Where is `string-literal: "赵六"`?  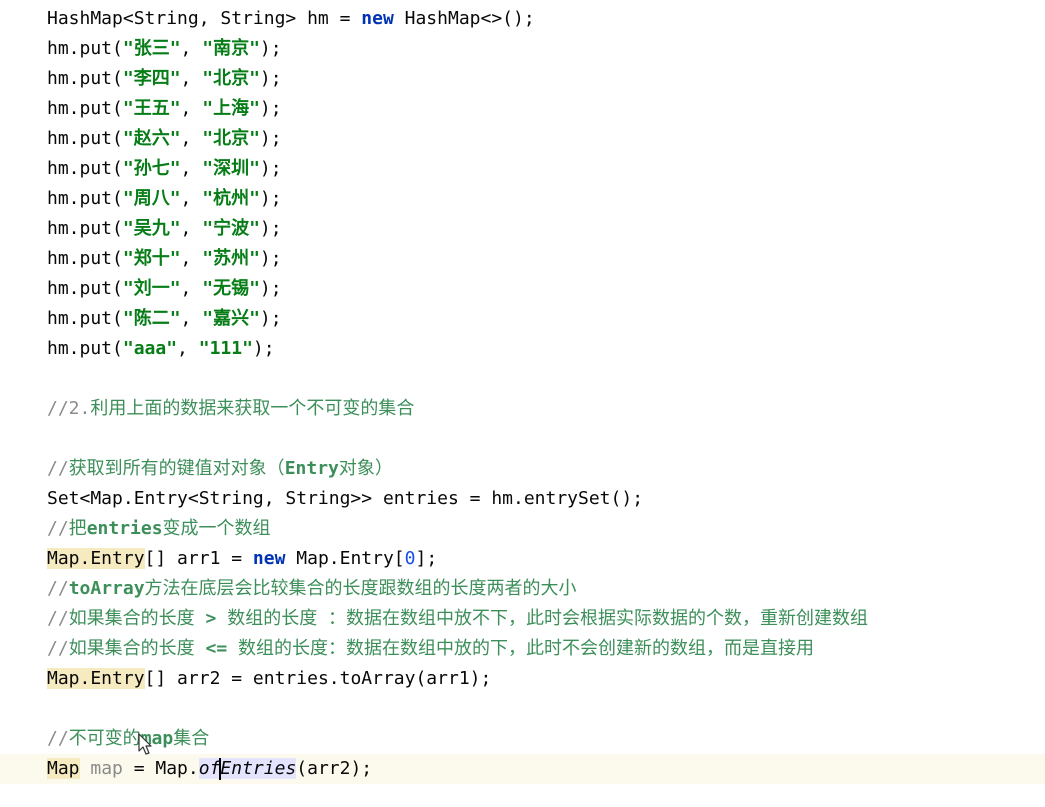 string-literal: "赵六" is located at coordinates (151, 138).